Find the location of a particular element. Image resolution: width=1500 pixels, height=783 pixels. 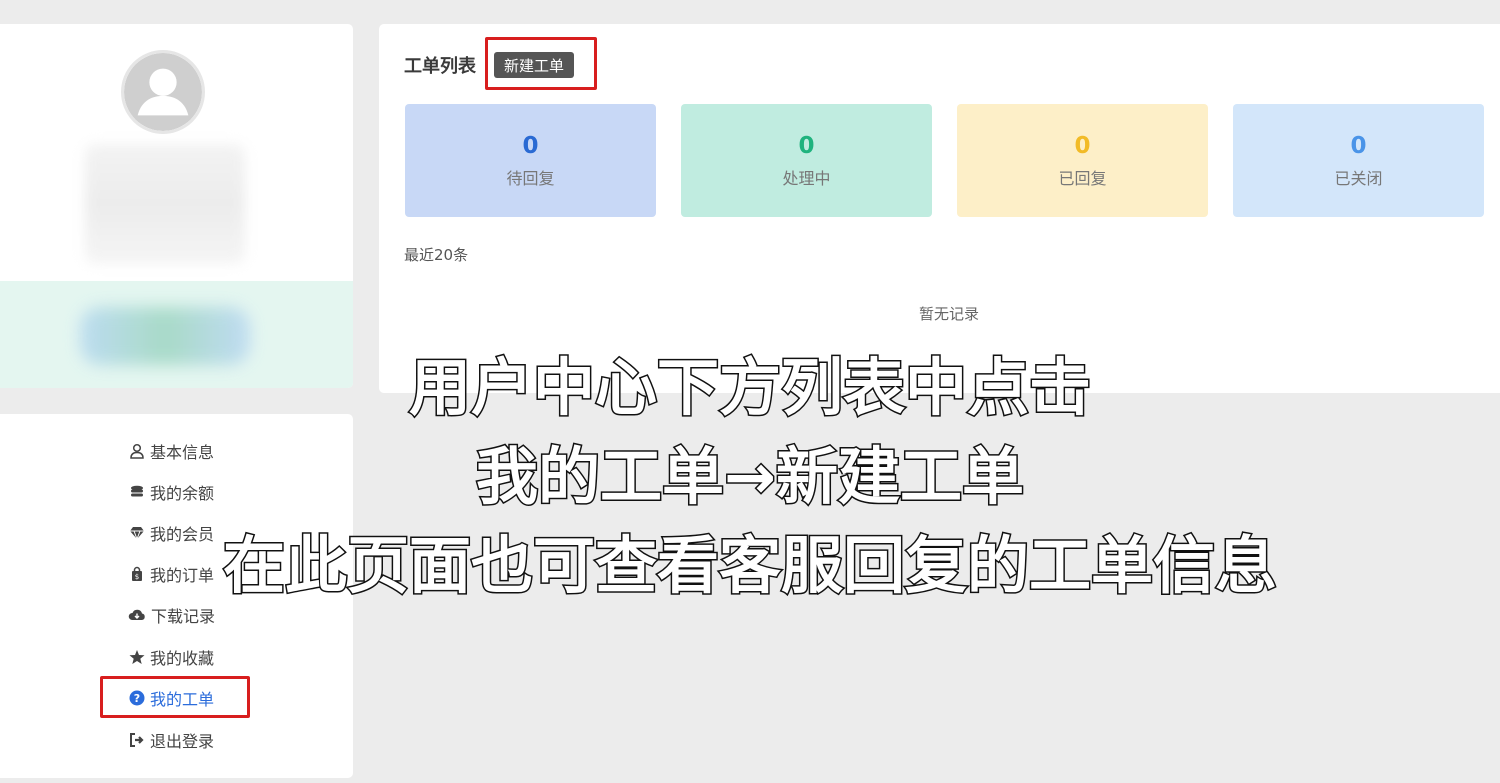

caption-line-1: 用户中心下方列表中点击 is located at coordinates (749, 388).